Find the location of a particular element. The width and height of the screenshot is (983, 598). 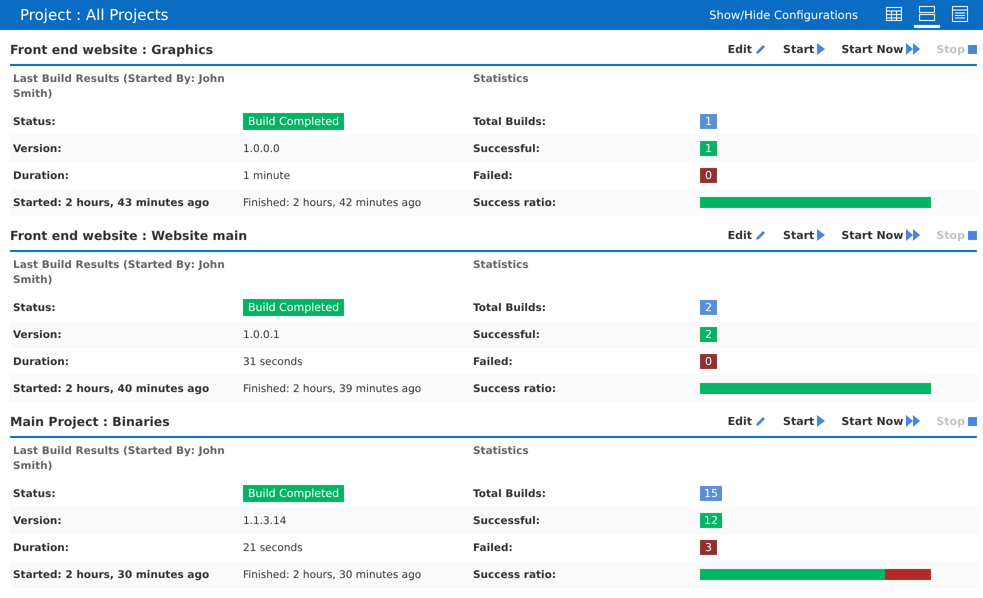

field-value: 1.1.3.14 is located at coordinates (264, 520).